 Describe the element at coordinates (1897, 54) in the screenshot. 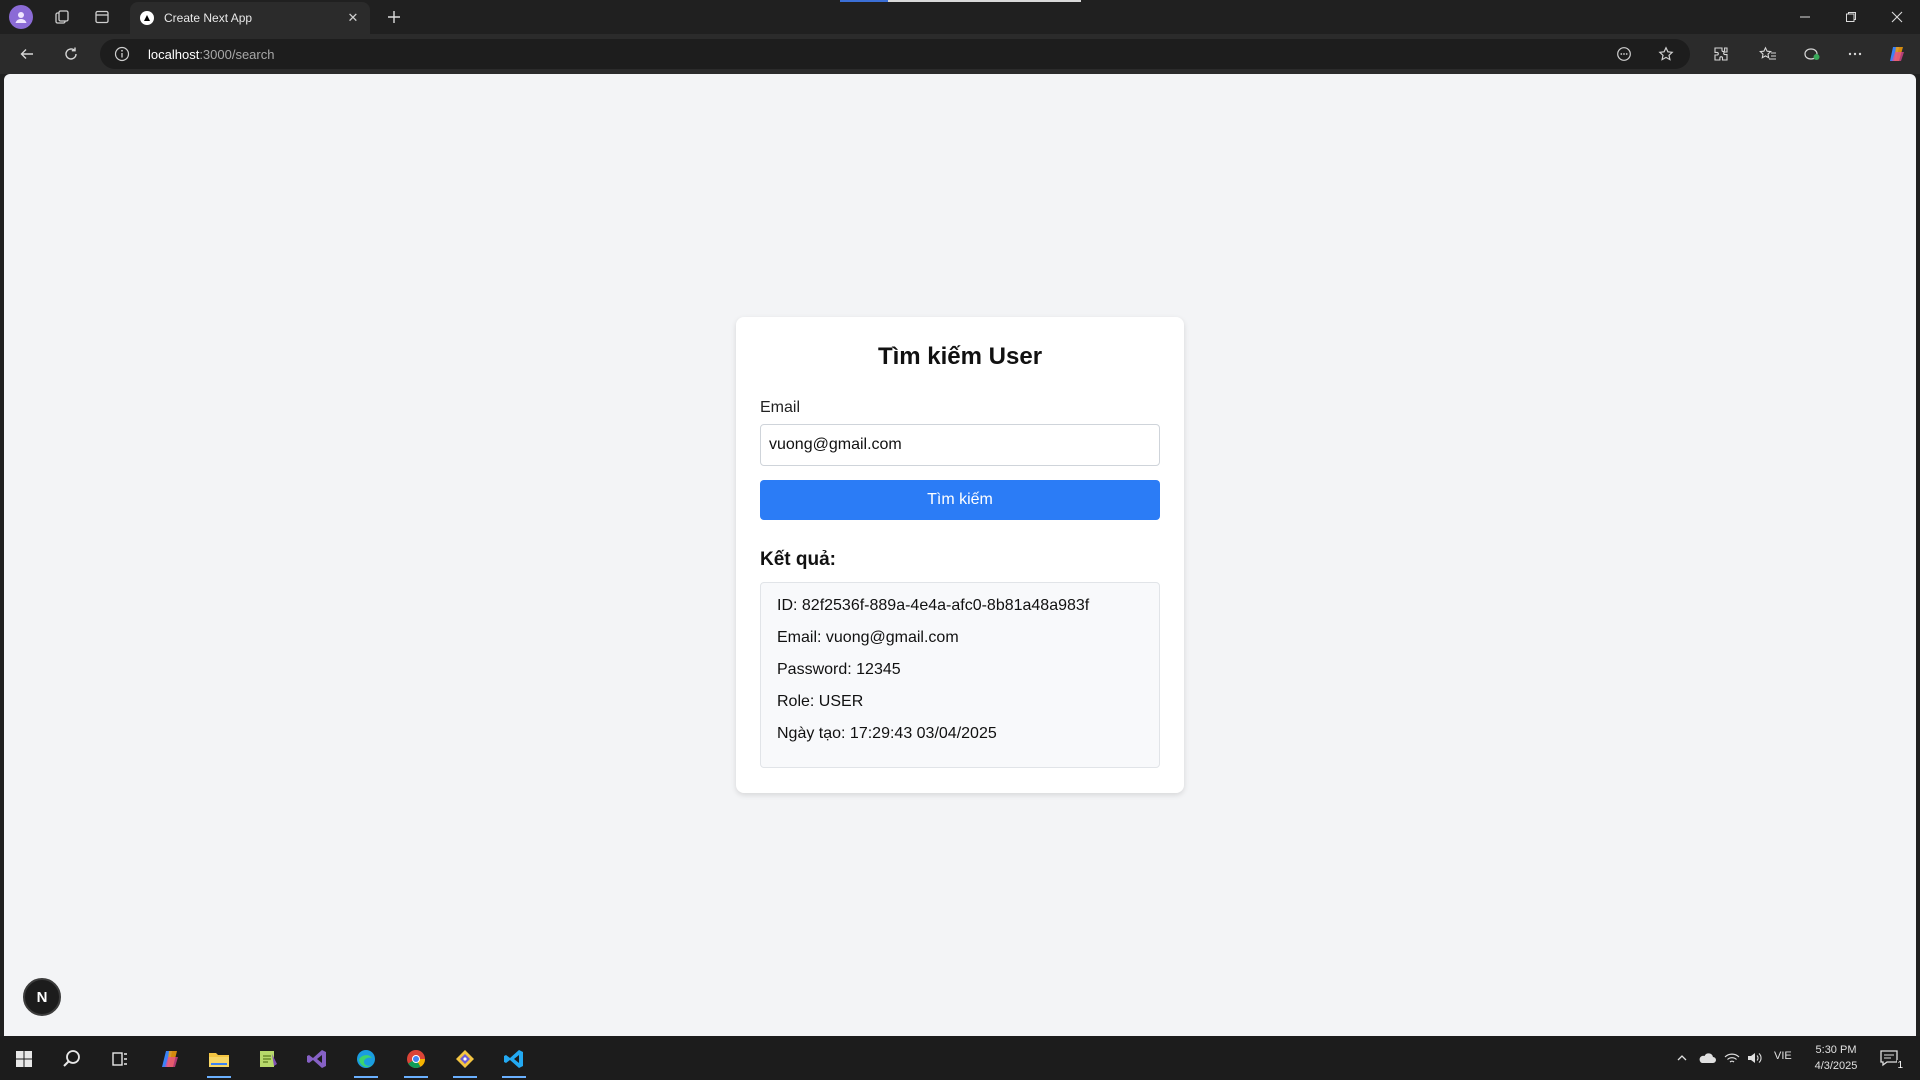

I see `copilot-icon` at that location.